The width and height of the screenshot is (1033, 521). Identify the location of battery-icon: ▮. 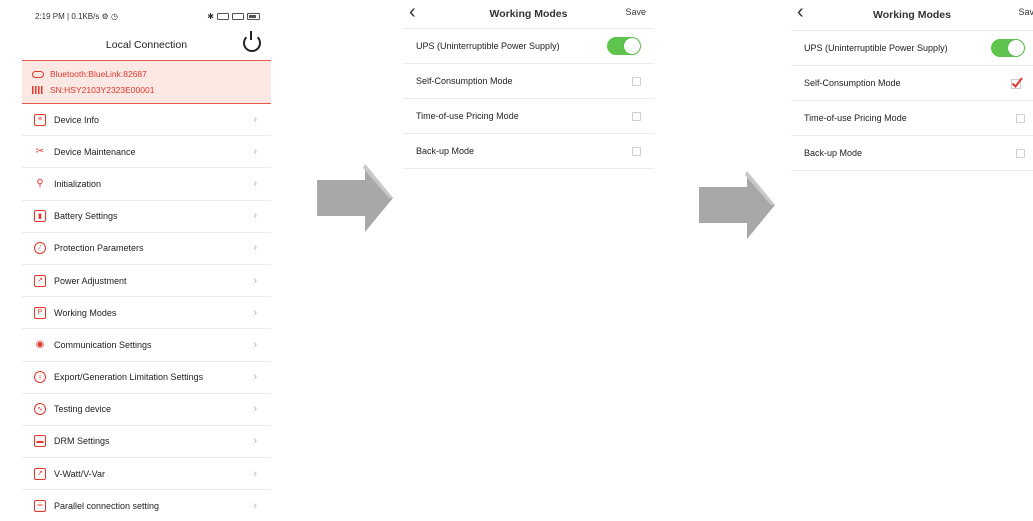
(40, 216).